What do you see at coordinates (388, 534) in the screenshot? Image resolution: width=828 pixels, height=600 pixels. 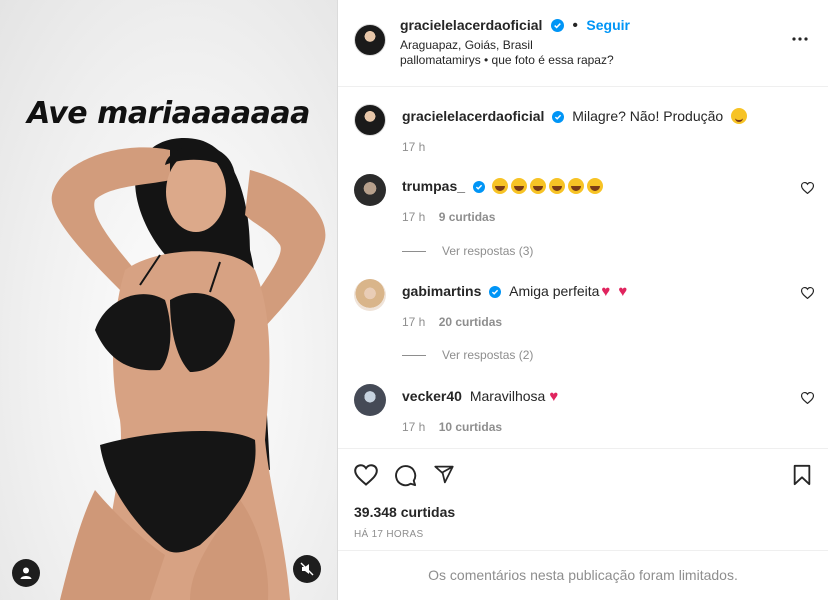 I see `post-time: HÁ 17 HORAS` at bounding box center [388, 534].